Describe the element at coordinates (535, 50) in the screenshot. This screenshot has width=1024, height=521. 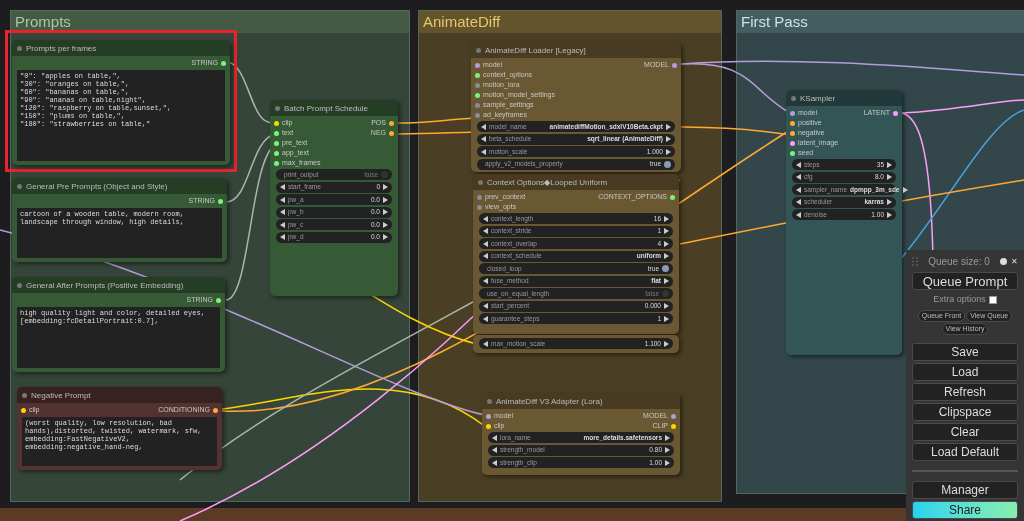
I see `node-title: AnimateDiff Loader [Legacy]` at that location.